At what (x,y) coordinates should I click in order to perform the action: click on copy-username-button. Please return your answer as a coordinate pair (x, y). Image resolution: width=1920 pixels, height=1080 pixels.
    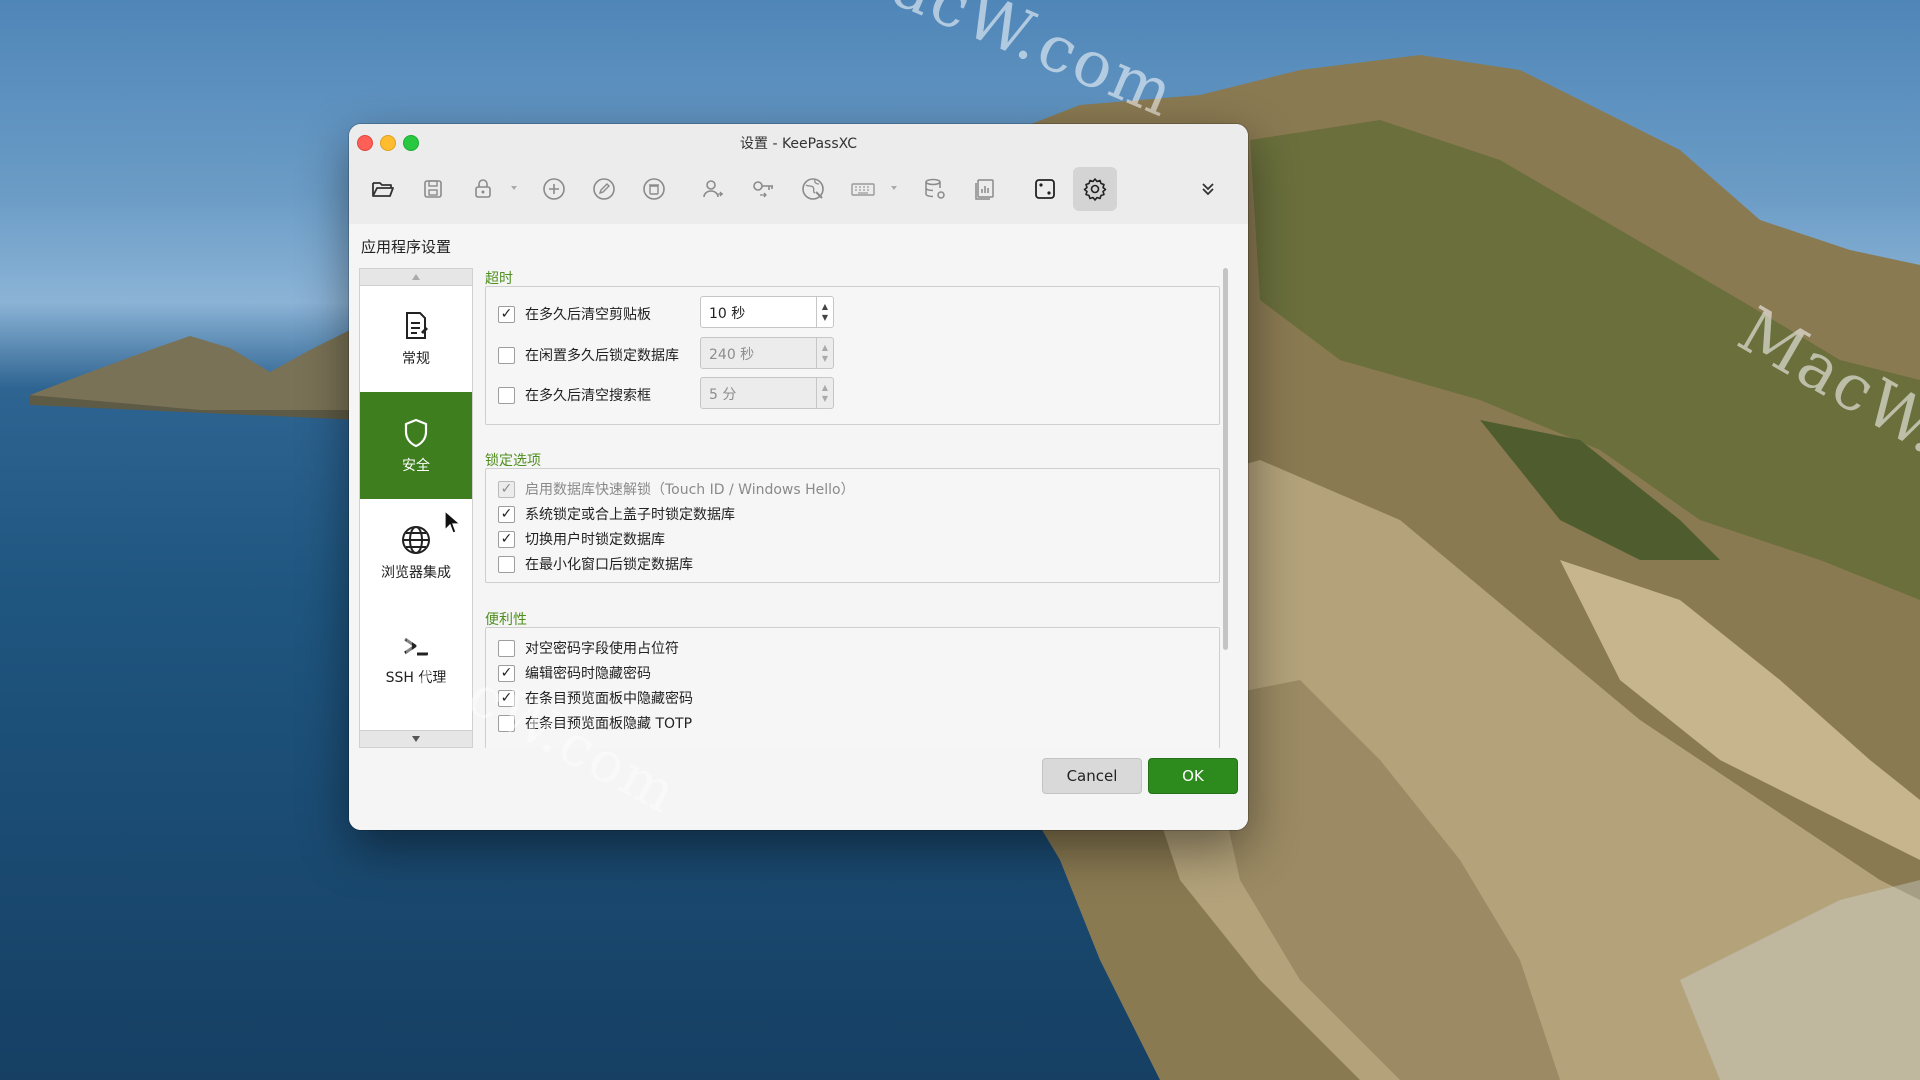
    Looking at the image, I should click on (713, 189).